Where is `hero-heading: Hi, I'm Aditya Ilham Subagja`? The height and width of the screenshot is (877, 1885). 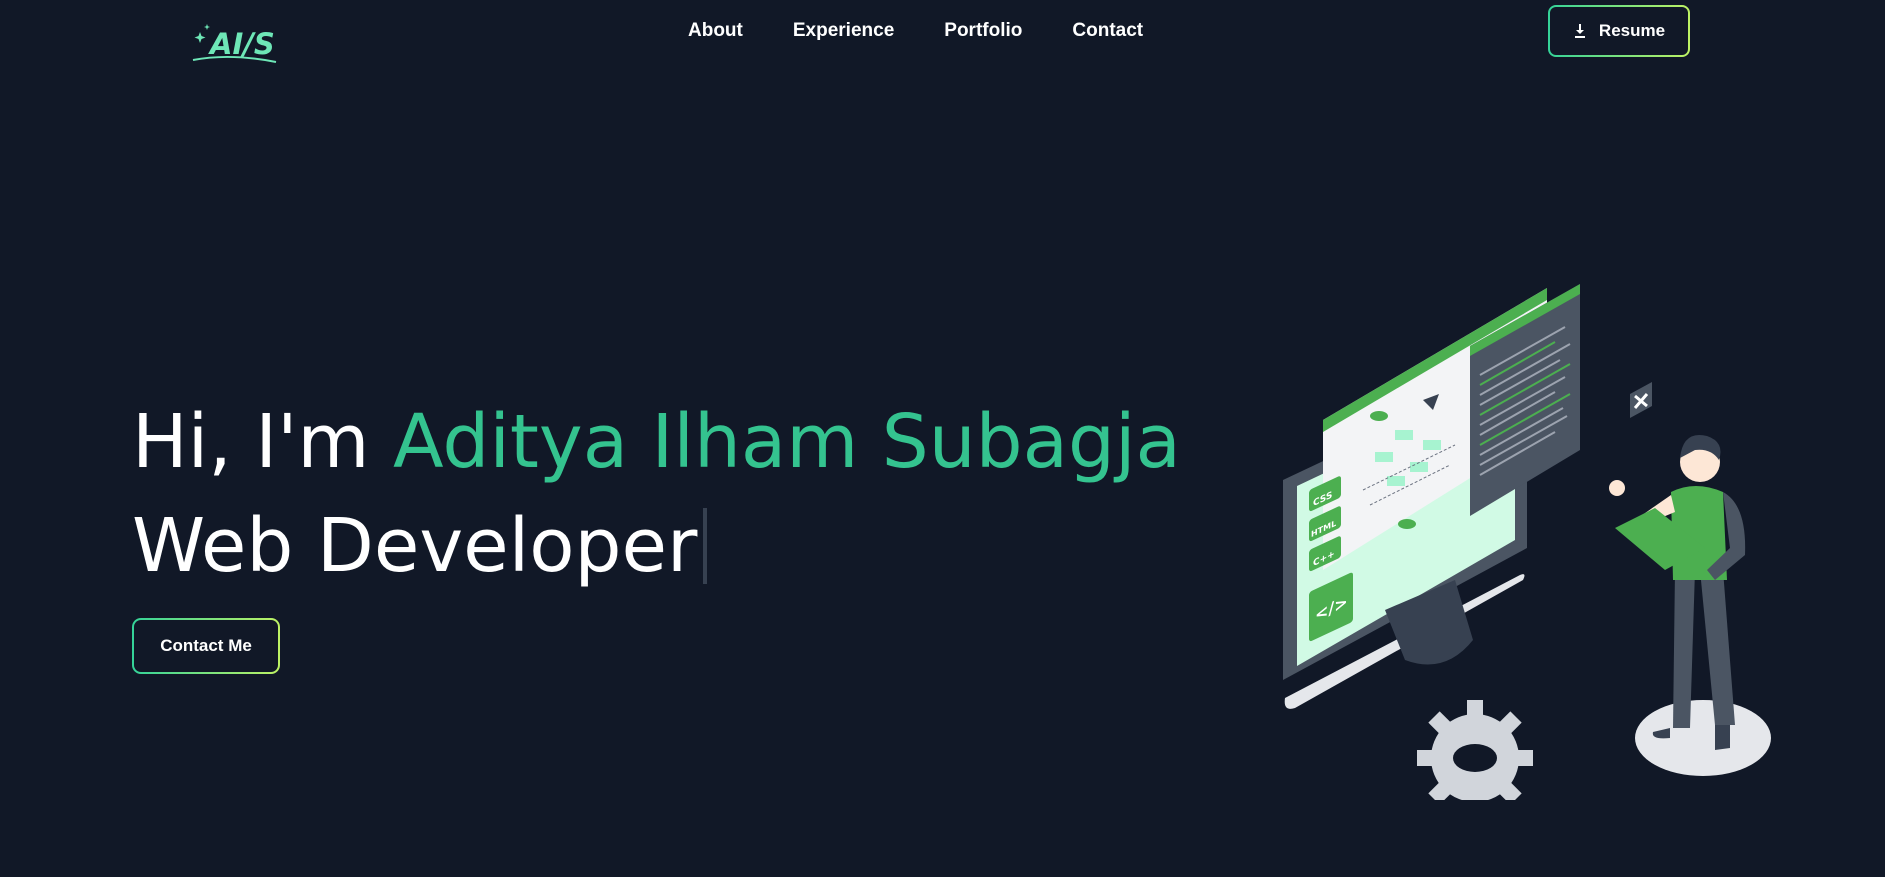
hero-heading: Hi, I'm Aditya Ilham Subagja is located at coordinates (656, 442).